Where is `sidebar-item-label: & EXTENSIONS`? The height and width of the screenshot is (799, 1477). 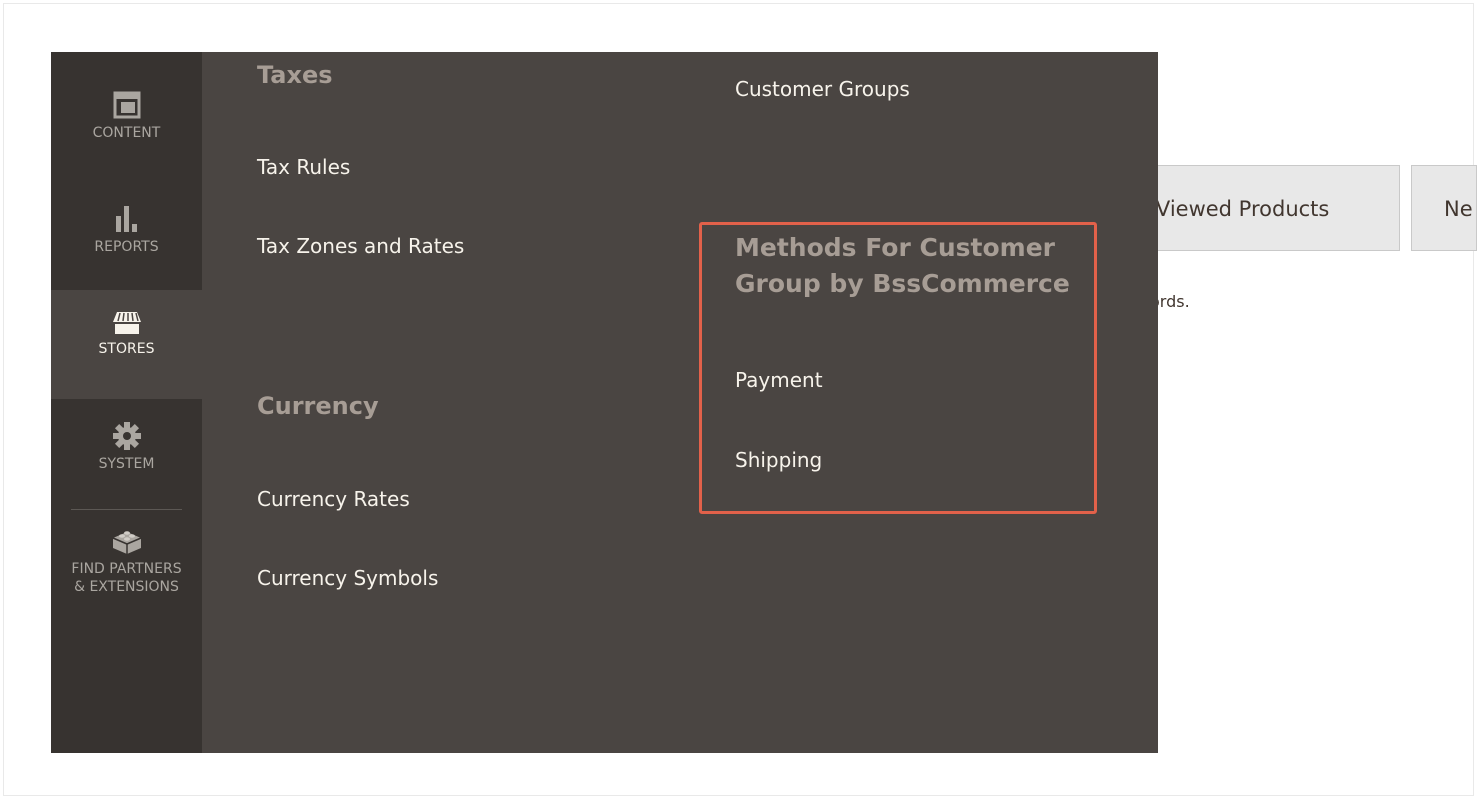
sidebar-item-label: & EXTENSIONS is located at coordinates (126, 587).